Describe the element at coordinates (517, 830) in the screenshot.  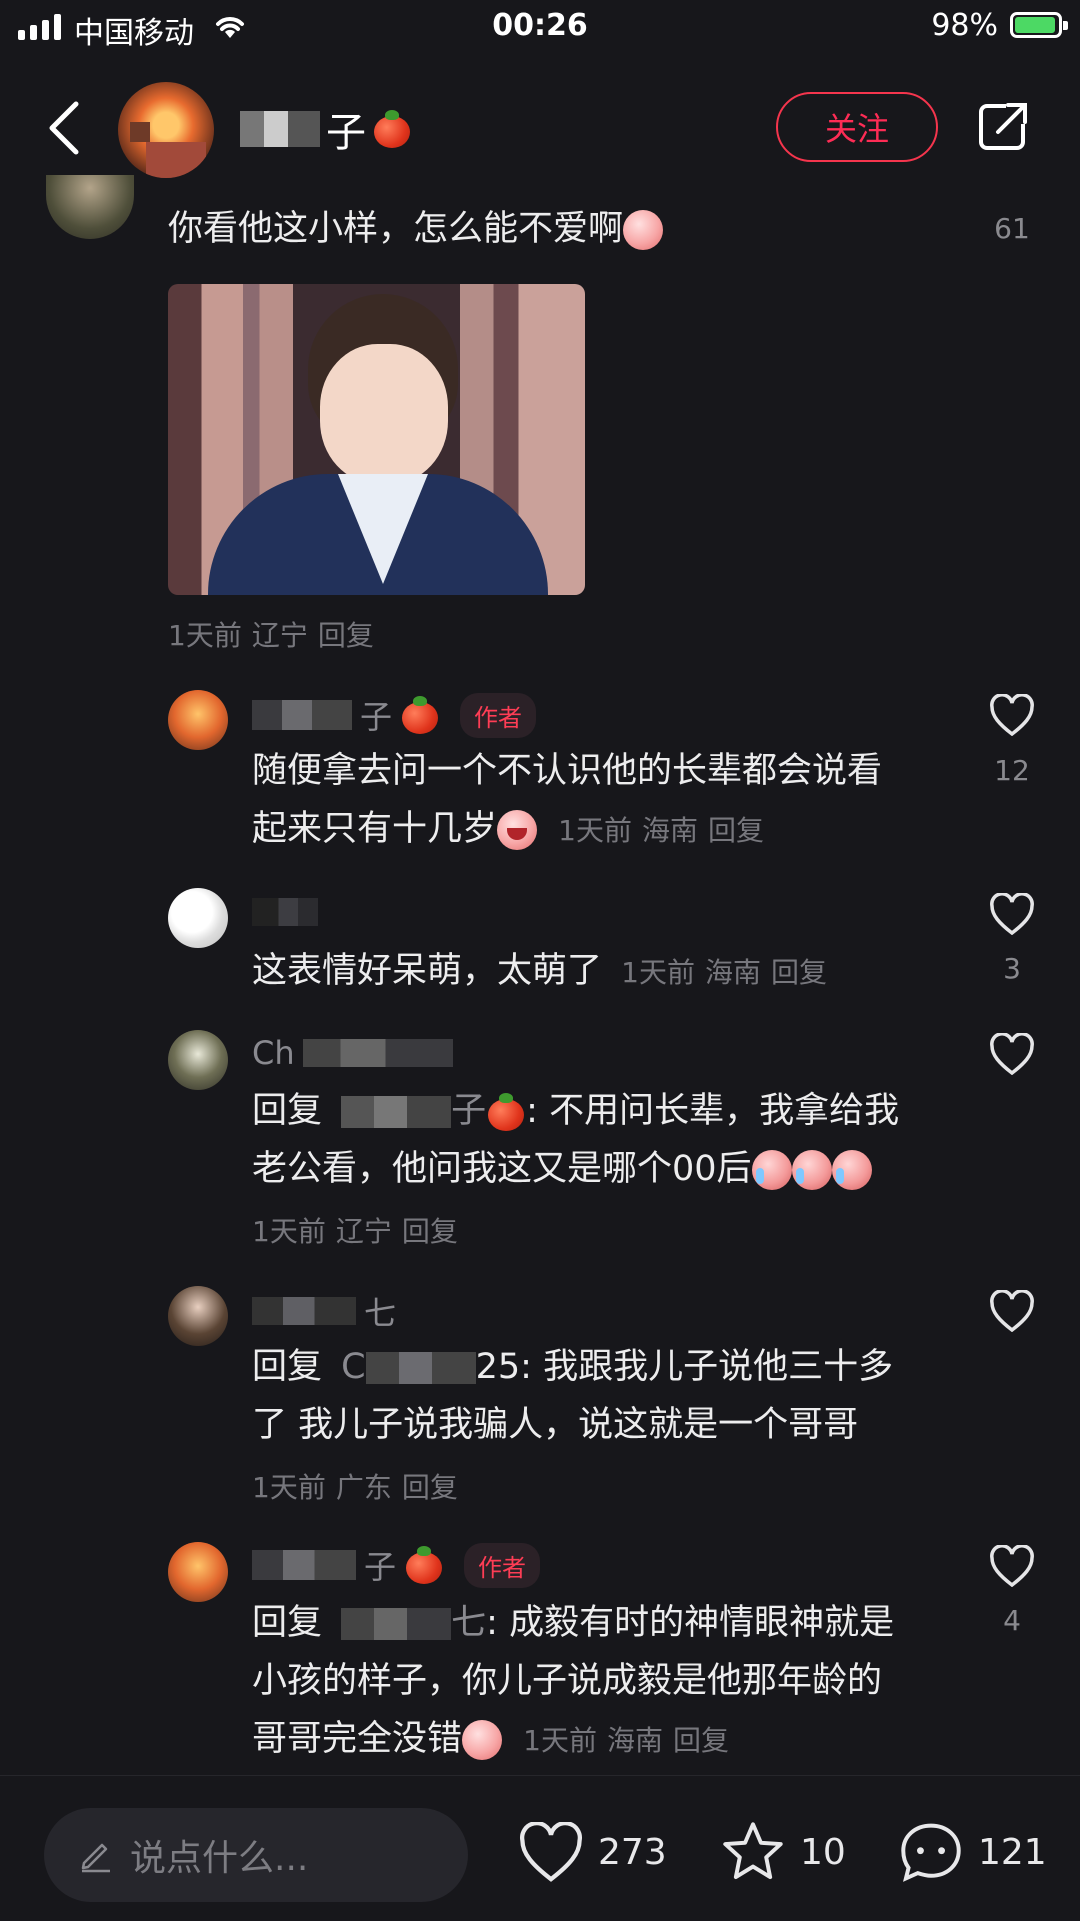
I see `laugh-emoji` at that location.